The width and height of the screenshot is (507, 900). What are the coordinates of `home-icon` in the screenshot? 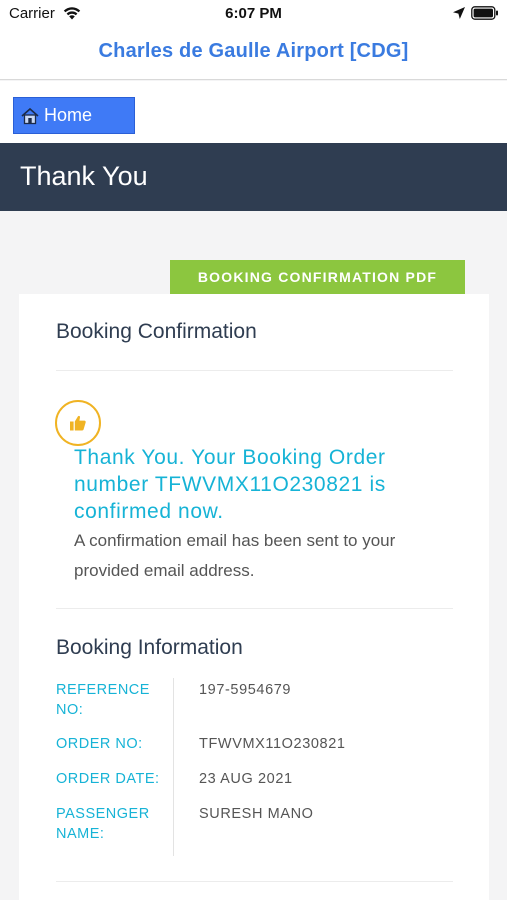 It's located at (30, 115).